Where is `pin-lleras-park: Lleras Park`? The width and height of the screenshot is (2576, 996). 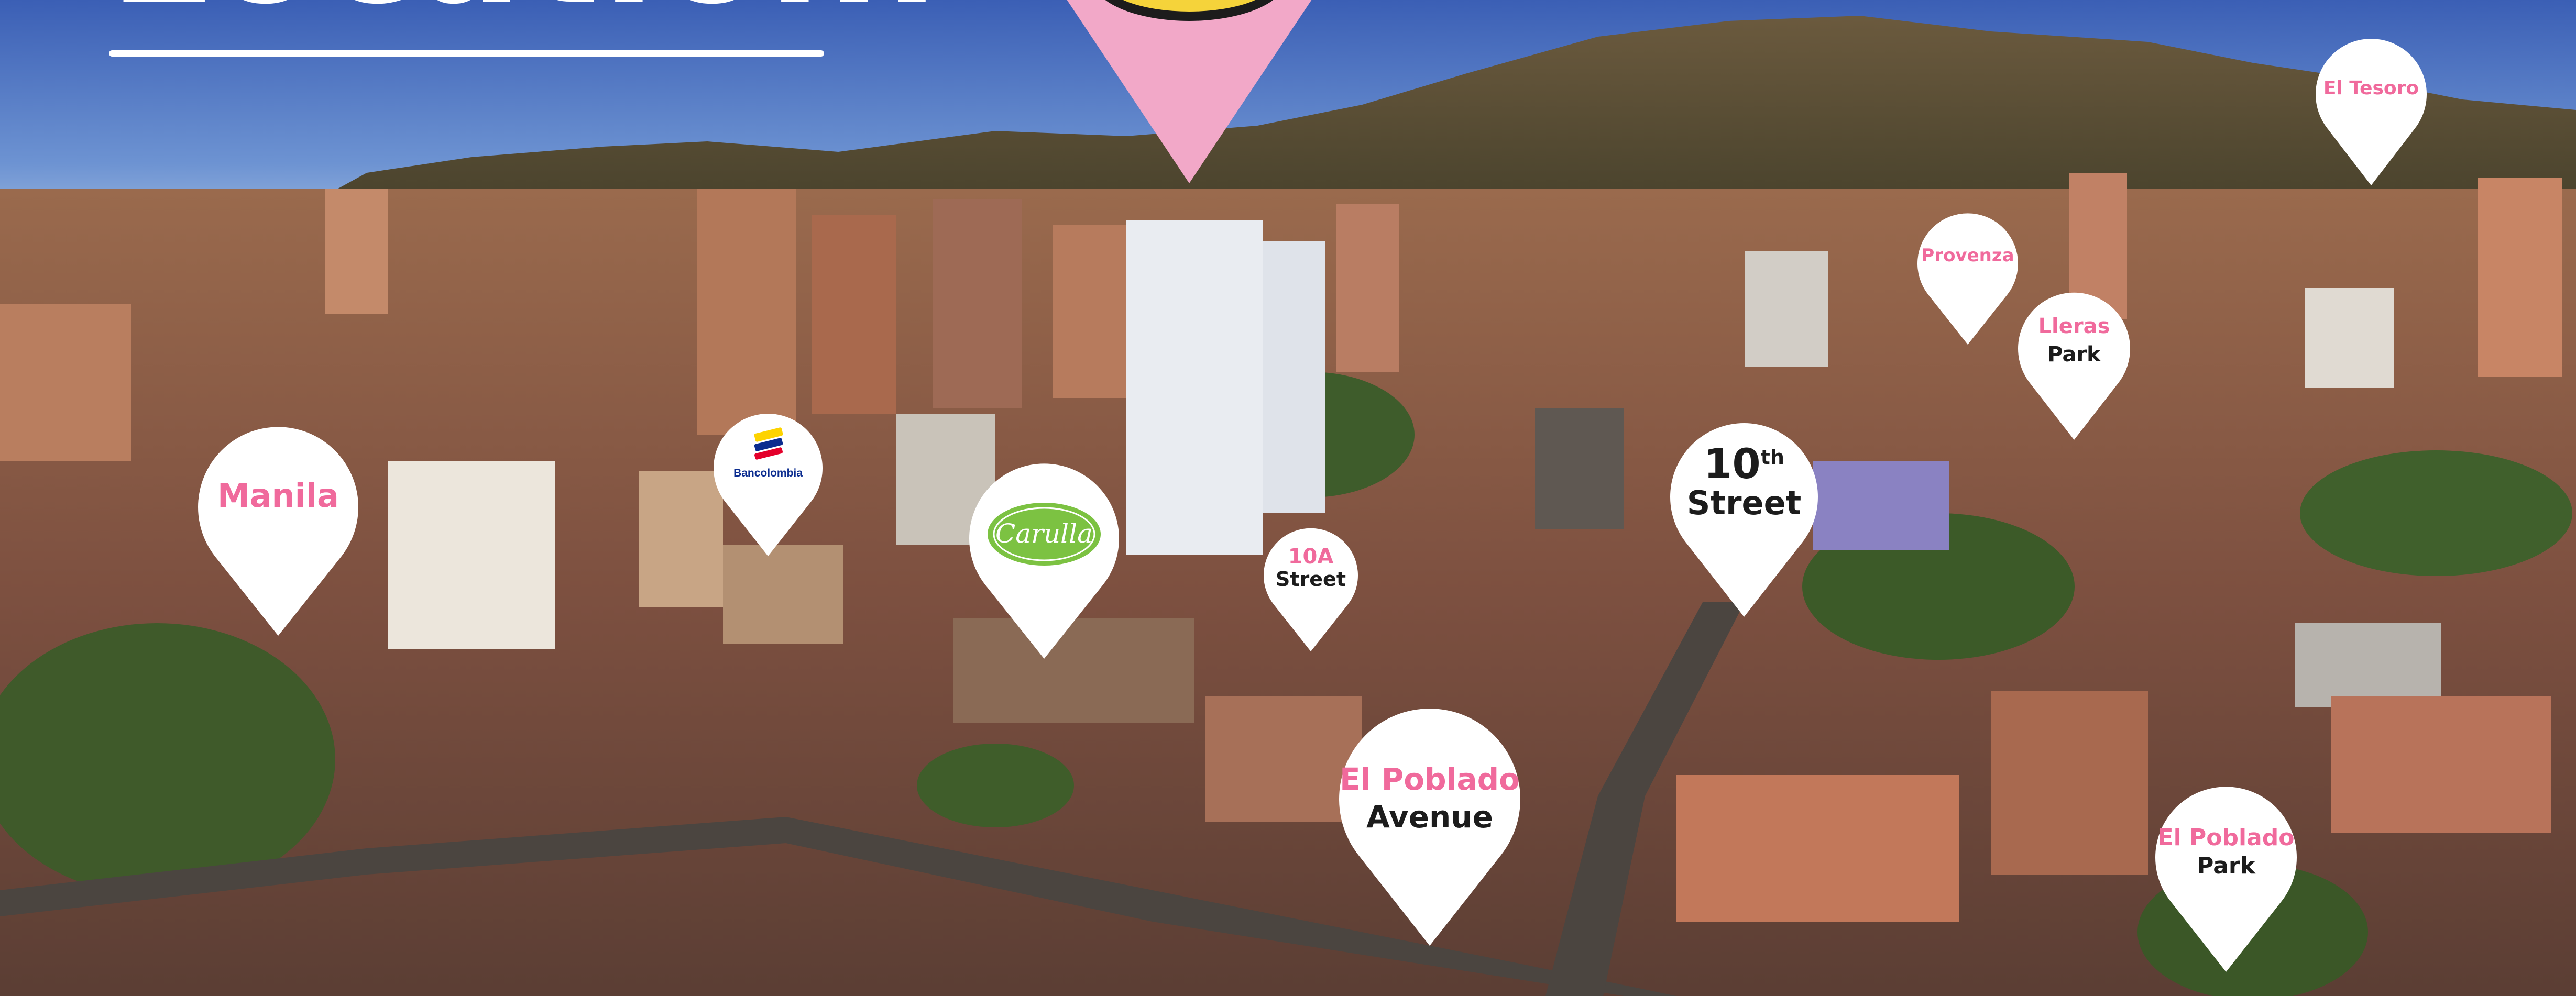 pin-lleras-park: Lleras Park is located at coordinates (2074, 363).